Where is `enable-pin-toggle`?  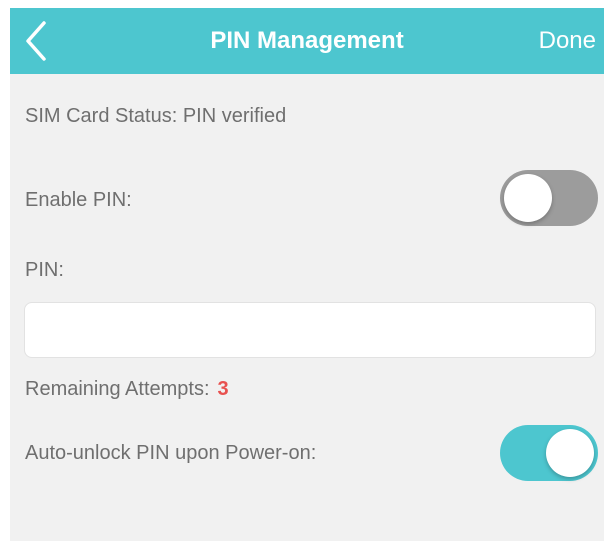 enable-pin-toggle is located at coordinates (549, 198).